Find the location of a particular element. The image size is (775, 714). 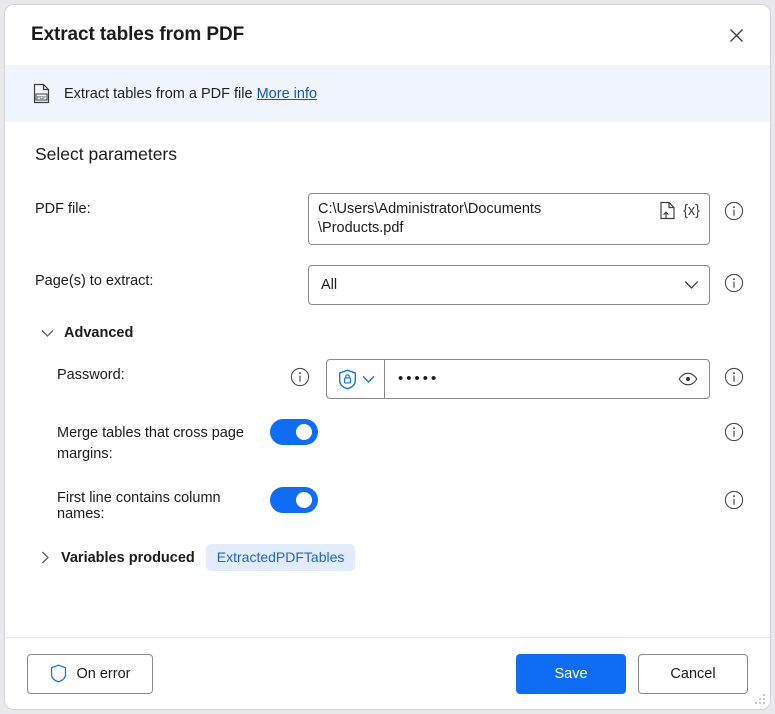

section-title: Select parameters is located at coordinates (106, 154).